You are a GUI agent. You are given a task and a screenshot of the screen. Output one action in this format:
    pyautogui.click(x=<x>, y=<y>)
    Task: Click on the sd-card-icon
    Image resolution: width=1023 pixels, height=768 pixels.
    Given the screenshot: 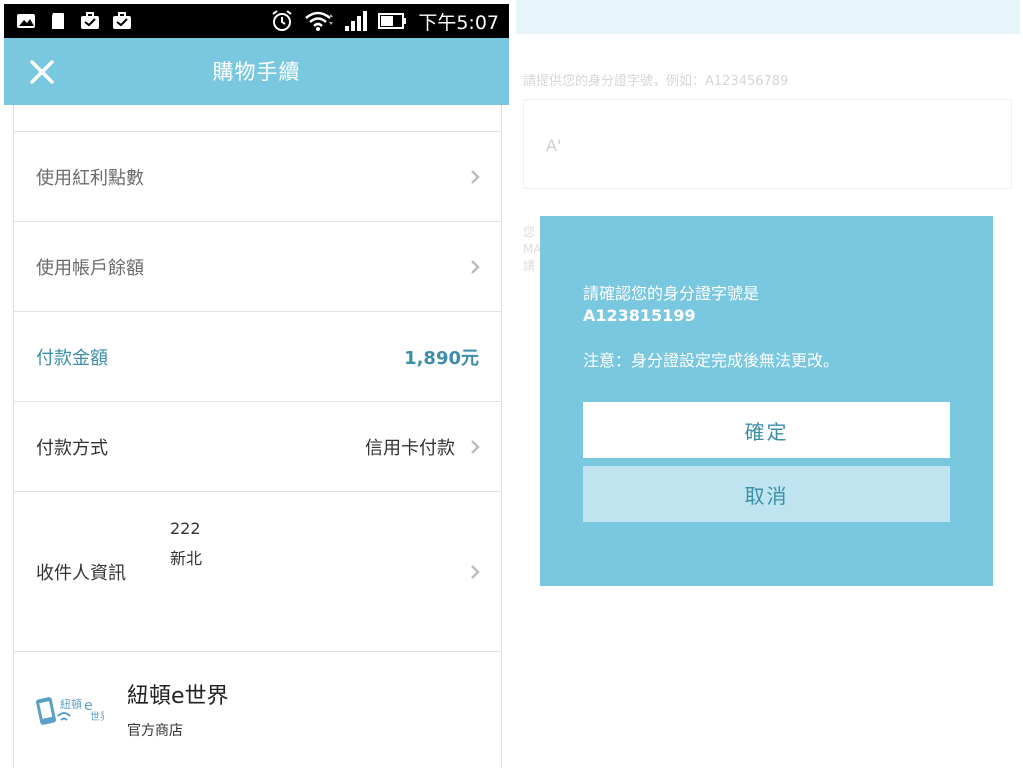 What is the action you would take?
    pyautogui.click(x=58, y=21)
    